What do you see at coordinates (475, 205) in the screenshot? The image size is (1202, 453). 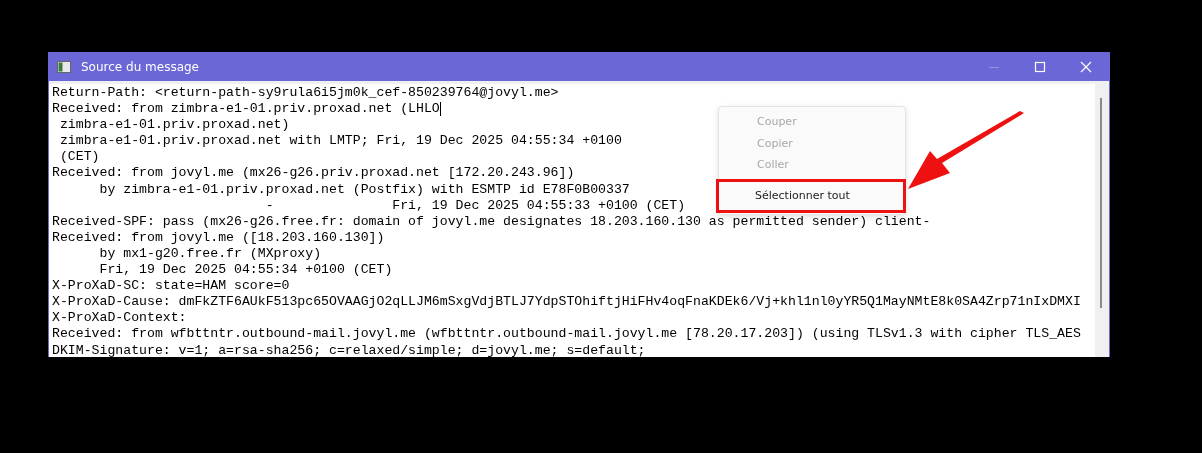 I see `header-line: - Fri, 19 Dec 2025 04:55:33 +0100 (CET)` at bounding box center [475, 205].